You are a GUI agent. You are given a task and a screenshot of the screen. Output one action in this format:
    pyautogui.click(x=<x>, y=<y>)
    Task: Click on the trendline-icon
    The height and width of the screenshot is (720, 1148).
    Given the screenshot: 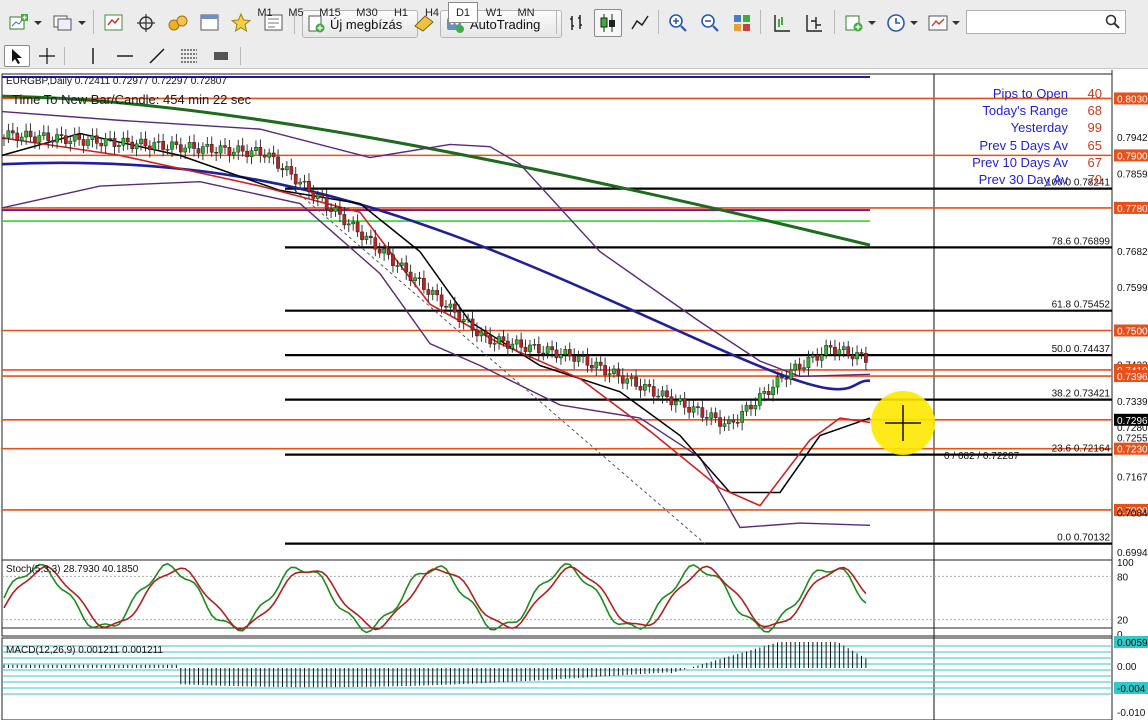 What is the action you would take?
    pyautogui.click(x=157, y=56)
    